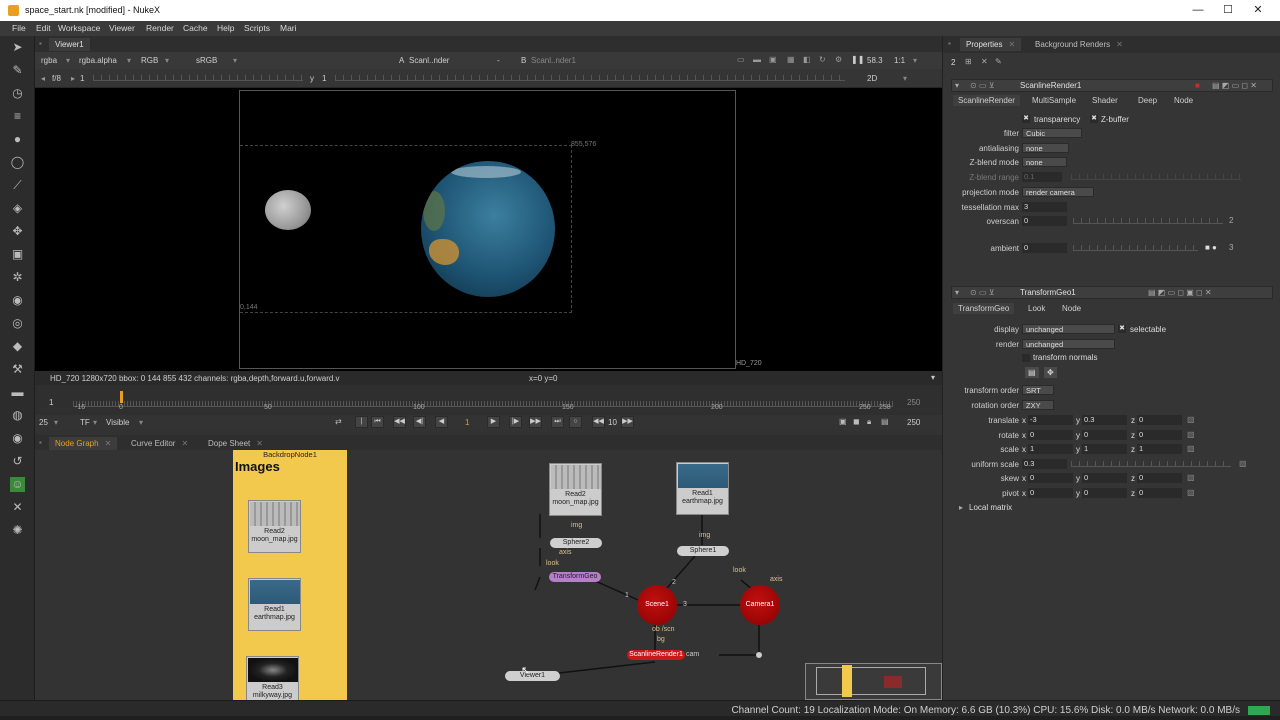 Image resolution: width=1280 pixels, height=720 pixels. What do you see at coordinates (56, 78) in the screenshot?
I see `fstop-value: f/8` at bounding box center [56, 78].